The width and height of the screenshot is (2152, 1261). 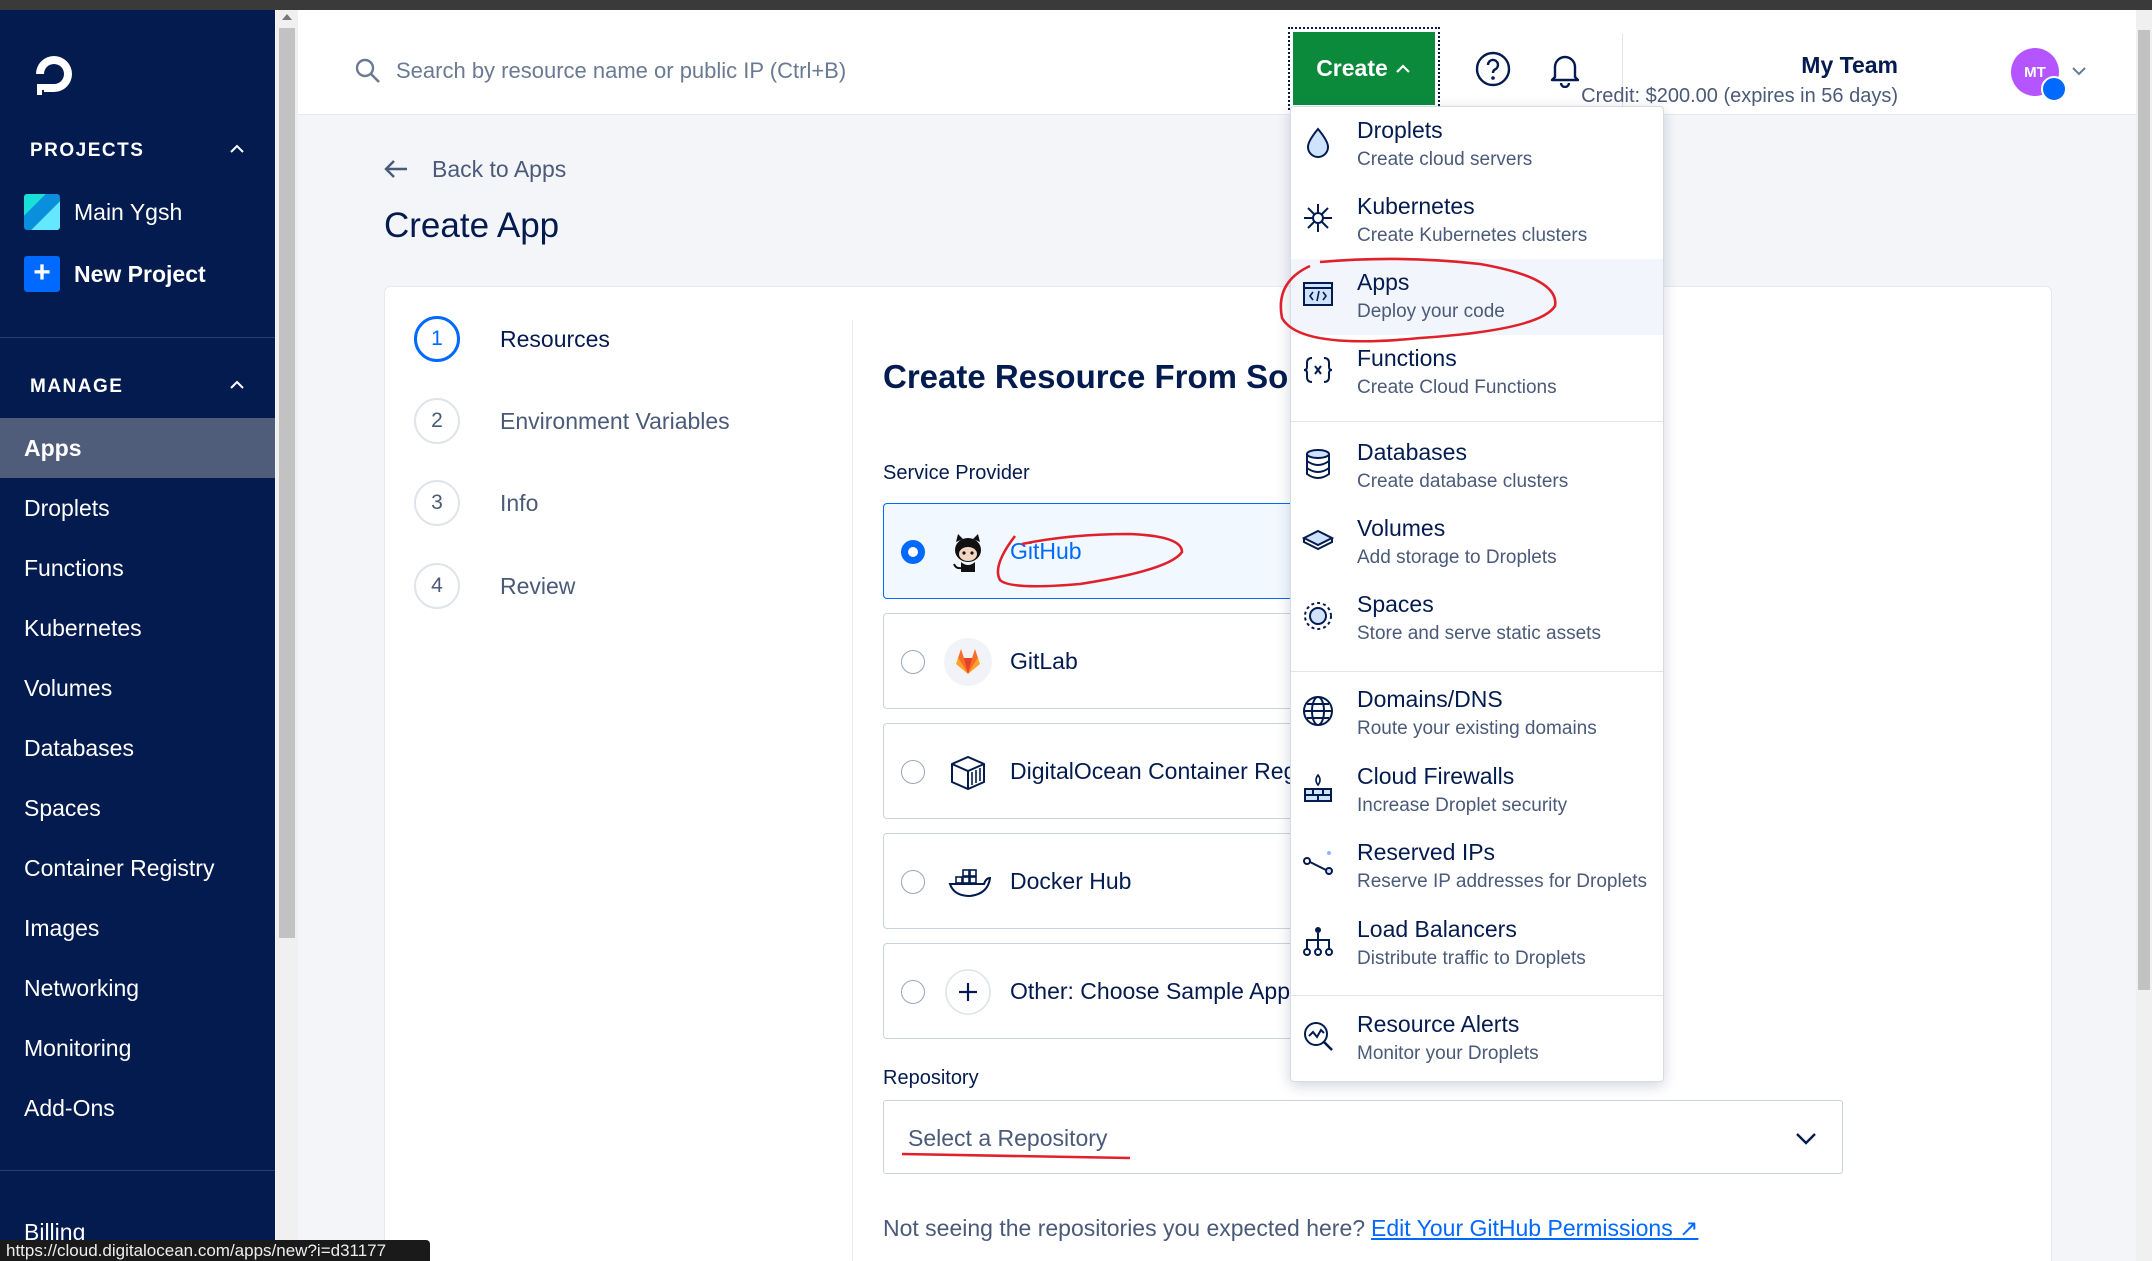 What do you see at coordinates (137, 988) in the screenshot?
I see `sidebar-item-networking: Networking` at bounding box center [137, 988].